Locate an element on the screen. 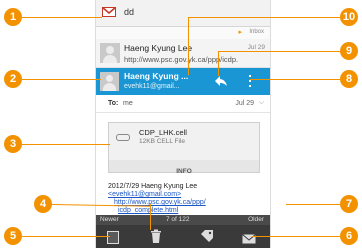  gmail-icon is located at coordinates (109, 11).